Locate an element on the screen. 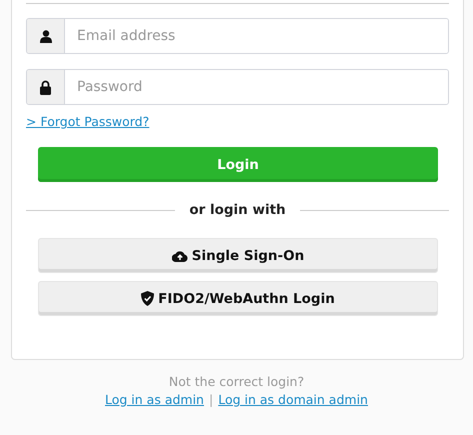 This screenshot has height=435, width=473. cloud-upload-icon is located at coordinates (180, 256).